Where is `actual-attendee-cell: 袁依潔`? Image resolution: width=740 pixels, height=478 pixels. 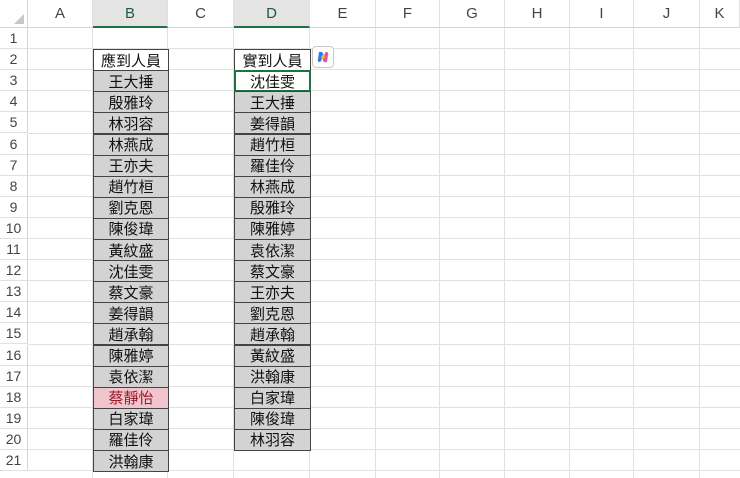 actual-attendee-cell: 袁依潔 is located at coordinates (272, 250).